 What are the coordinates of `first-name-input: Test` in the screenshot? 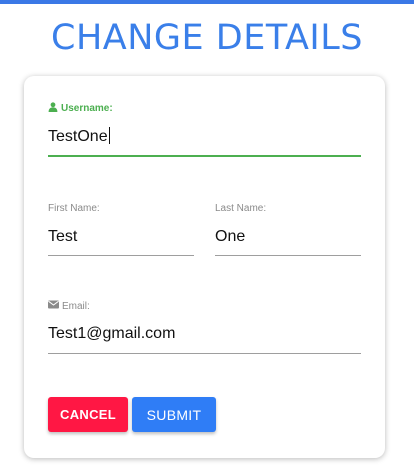 It's located at (121, 237).